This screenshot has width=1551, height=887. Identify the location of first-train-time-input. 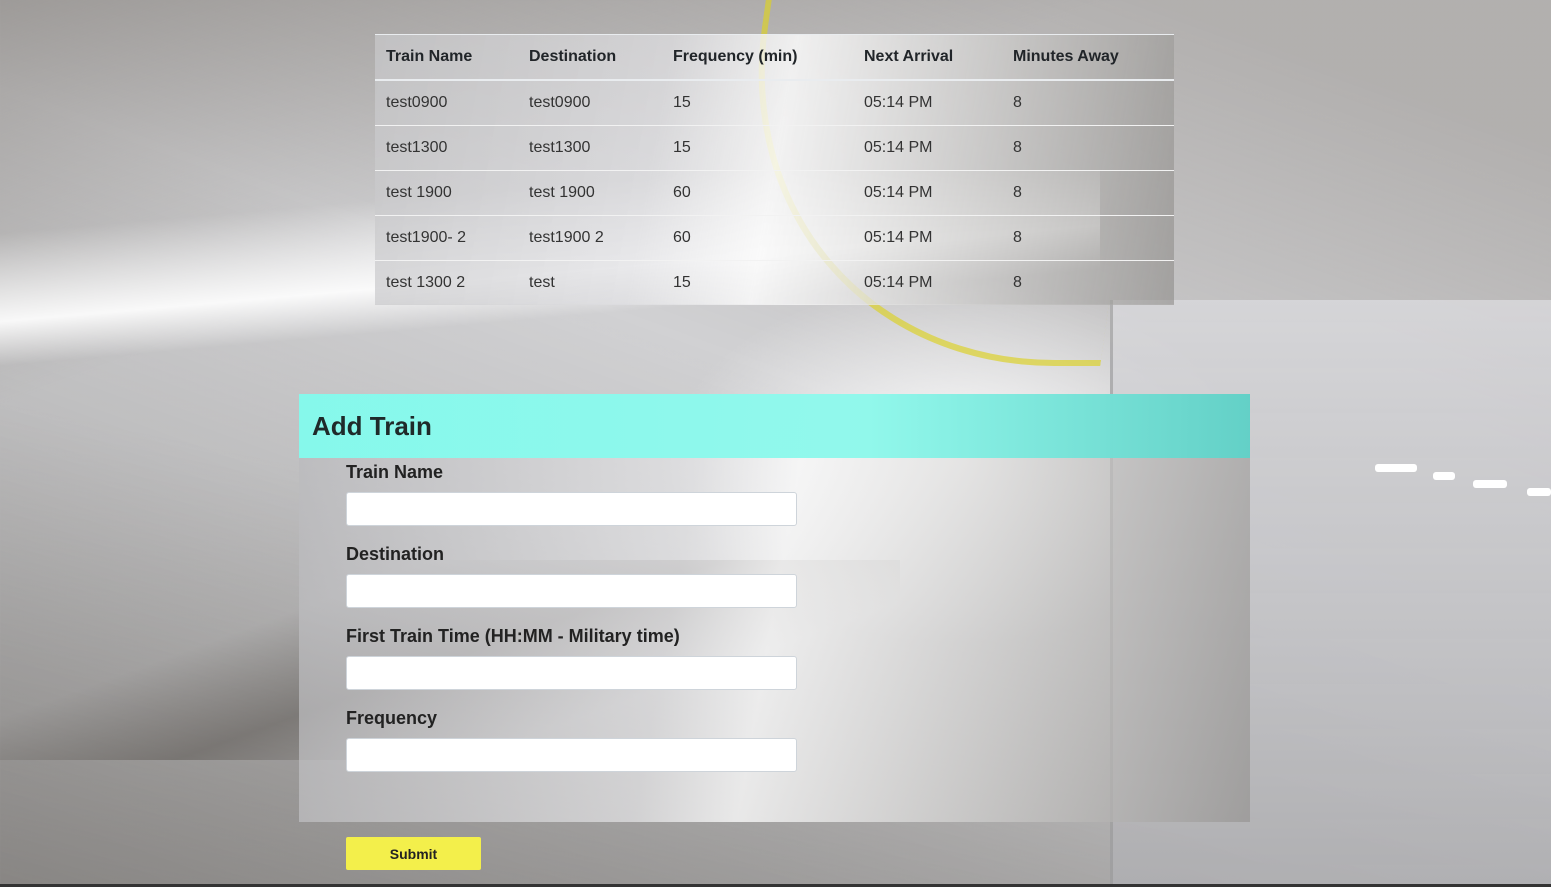
(571, 673).